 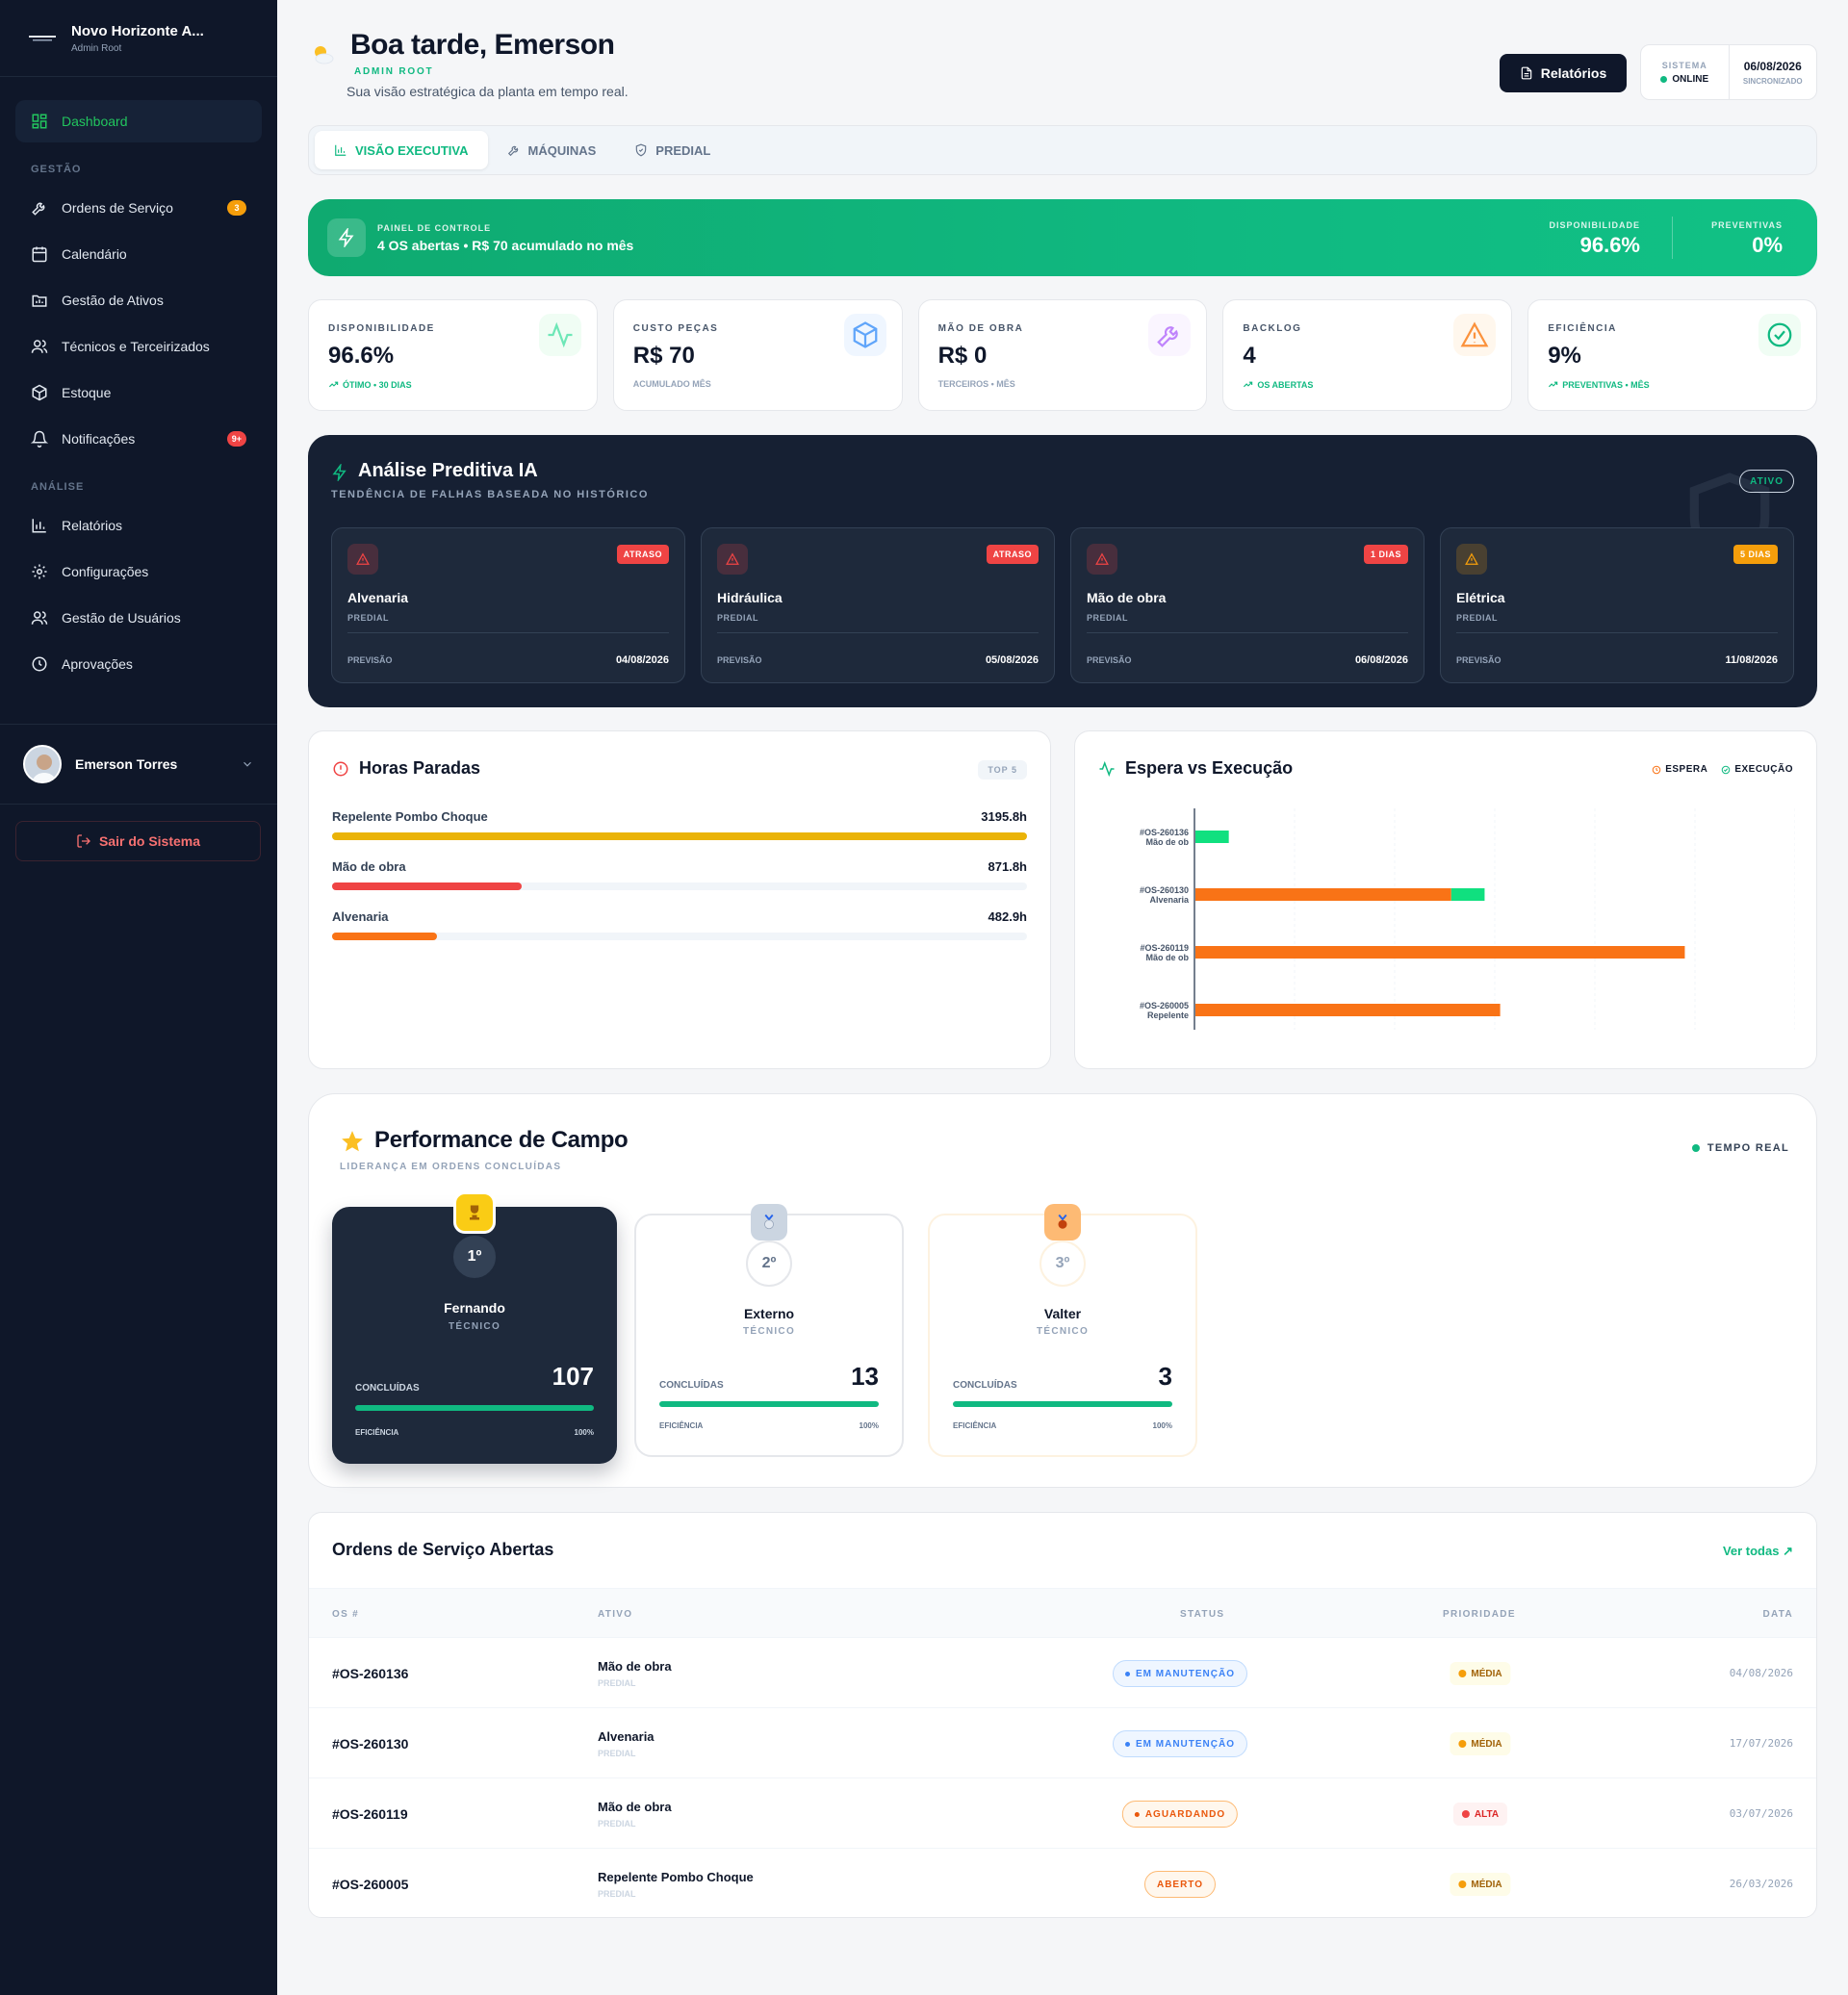 I want to click on forecast-date: 11/08/2026, so click(x=1751, y=660).